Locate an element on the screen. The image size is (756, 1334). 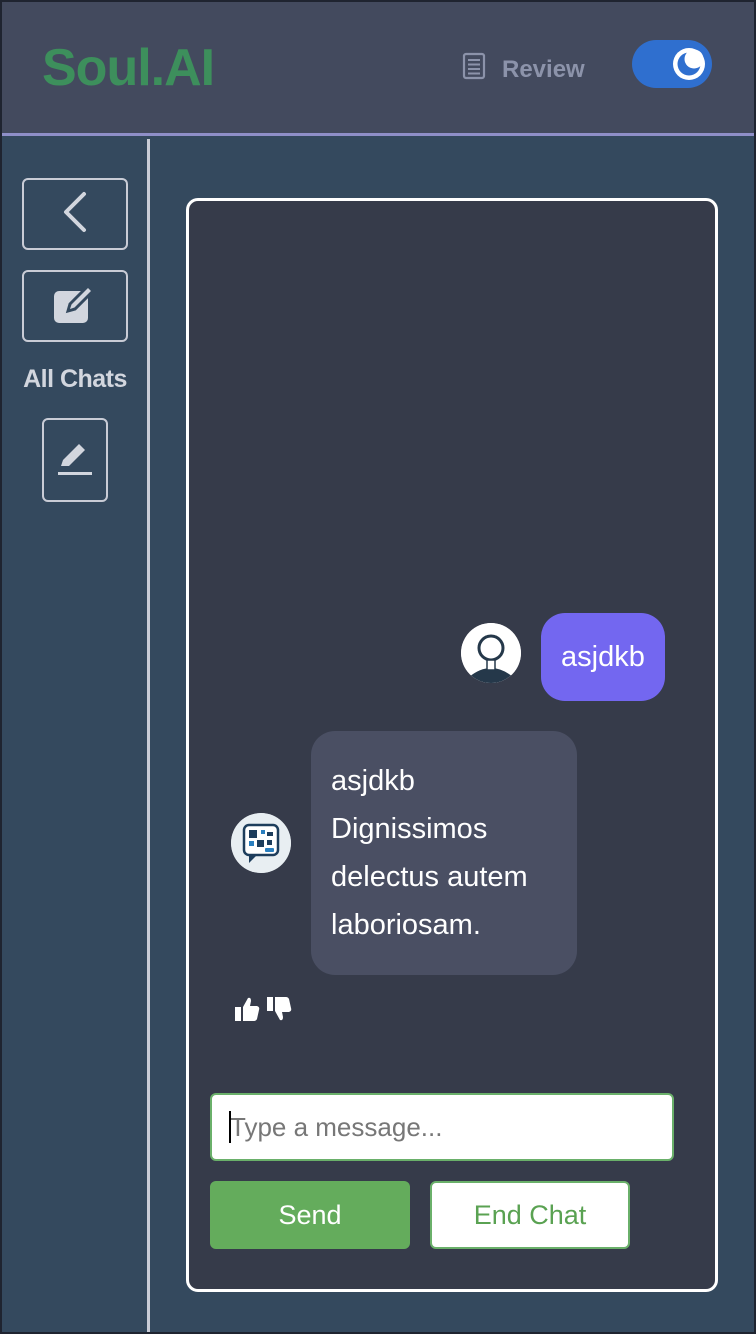
chevron-left-icon is located at coordinates (75, 214).